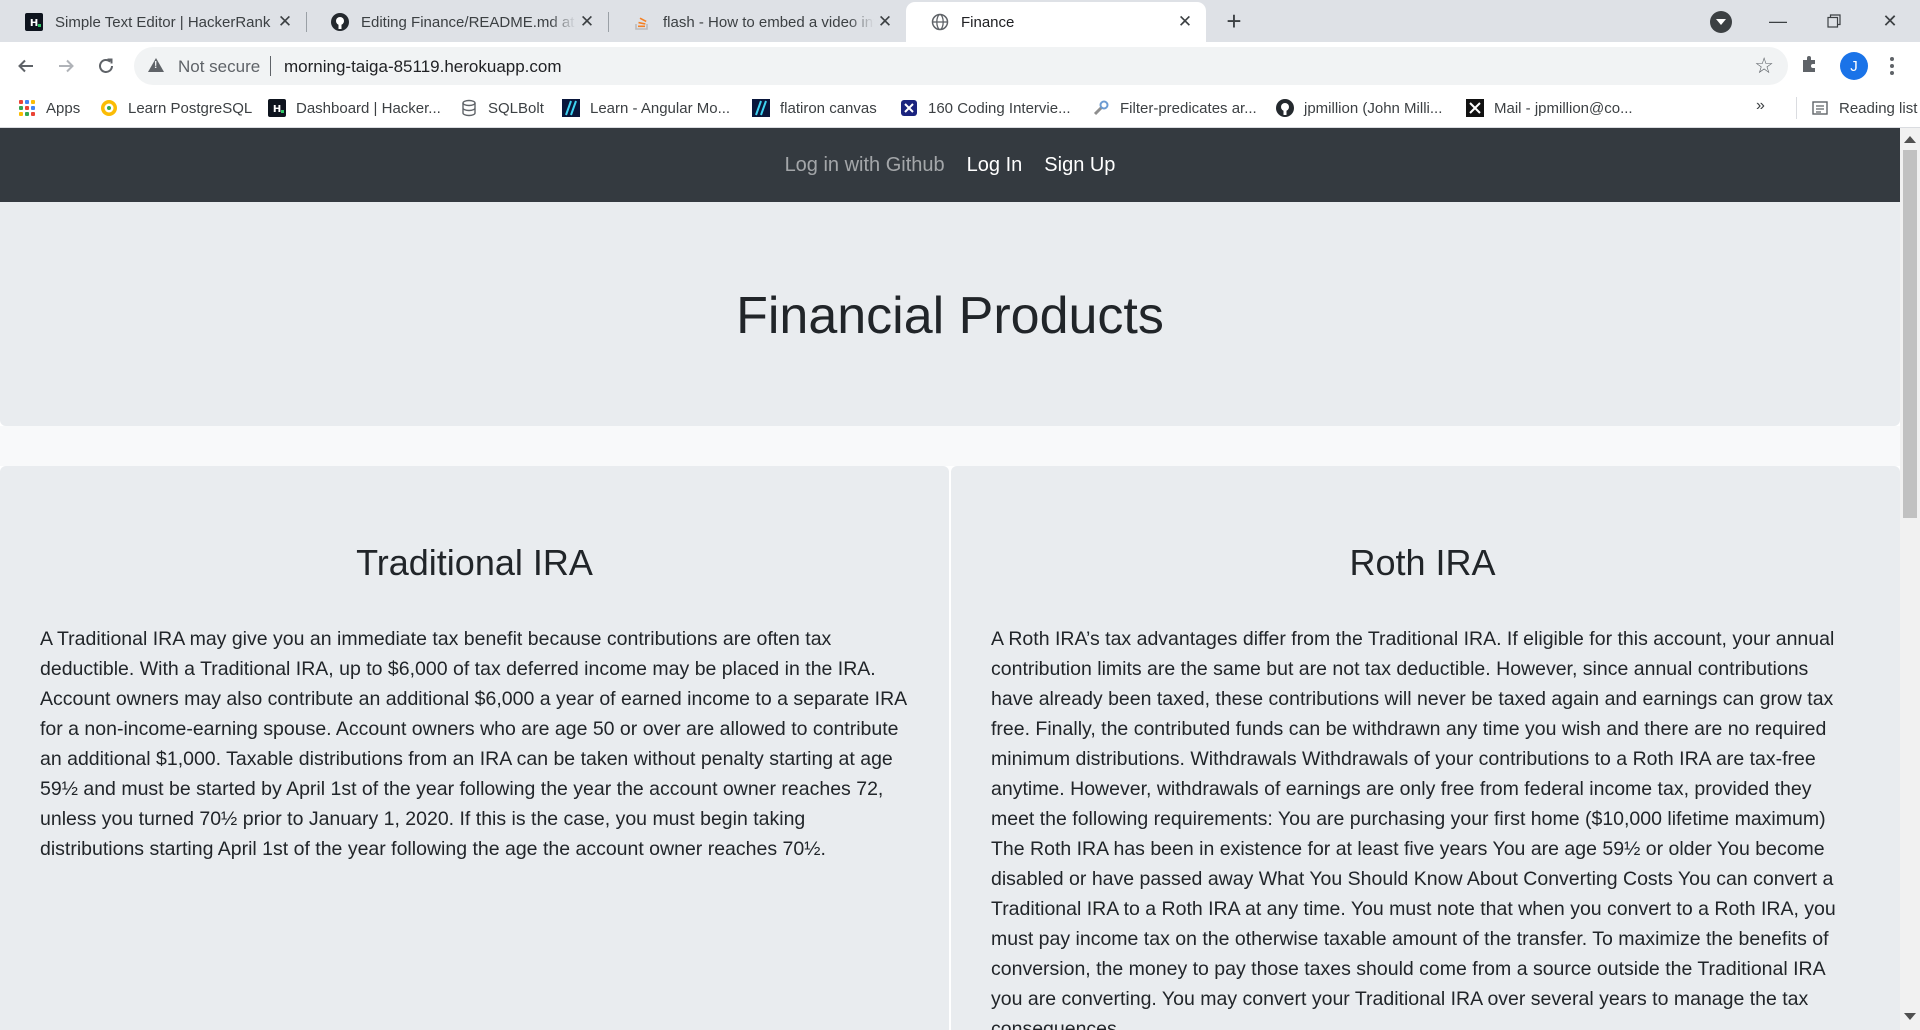 This screenshot has width=1920, height=1030. Describe the element at coordinates (642, 22) in the screenshot. I see `stackoverflow-icon` at that location.